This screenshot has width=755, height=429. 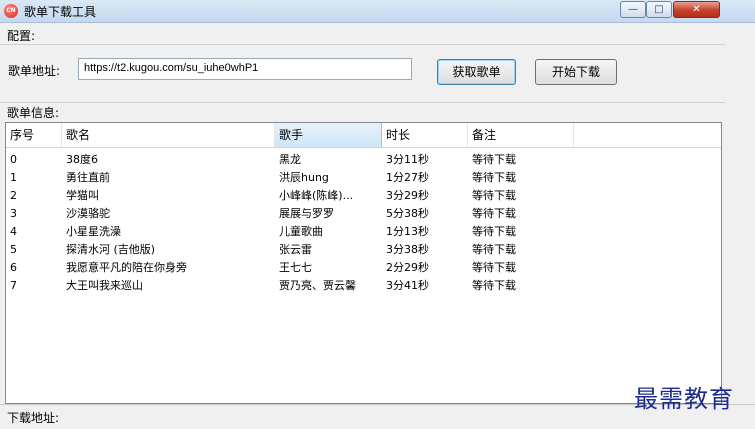 I want to click on cell-artist: 张云雷, so click(x=295, y=249).